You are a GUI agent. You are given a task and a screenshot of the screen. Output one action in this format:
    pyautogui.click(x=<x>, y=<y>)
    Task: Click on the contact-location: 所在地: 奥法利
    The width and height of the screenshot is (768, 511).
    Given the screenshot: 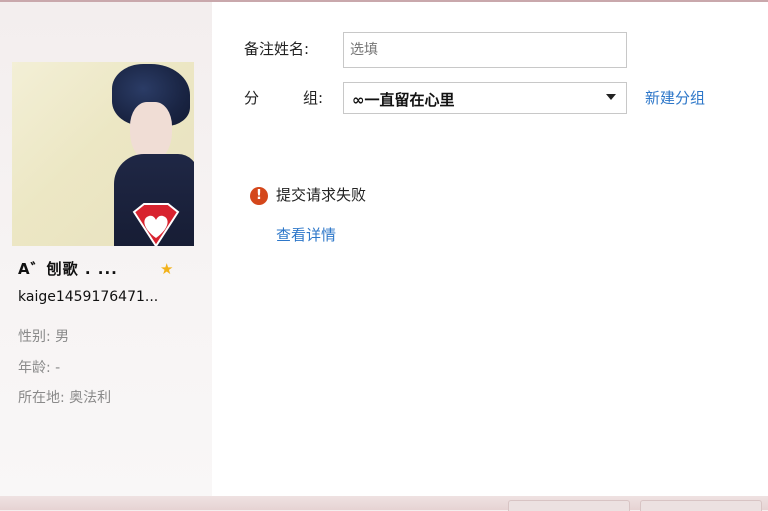 What is the action you would take?
    pyautogui.click(x=65, y=398)
    